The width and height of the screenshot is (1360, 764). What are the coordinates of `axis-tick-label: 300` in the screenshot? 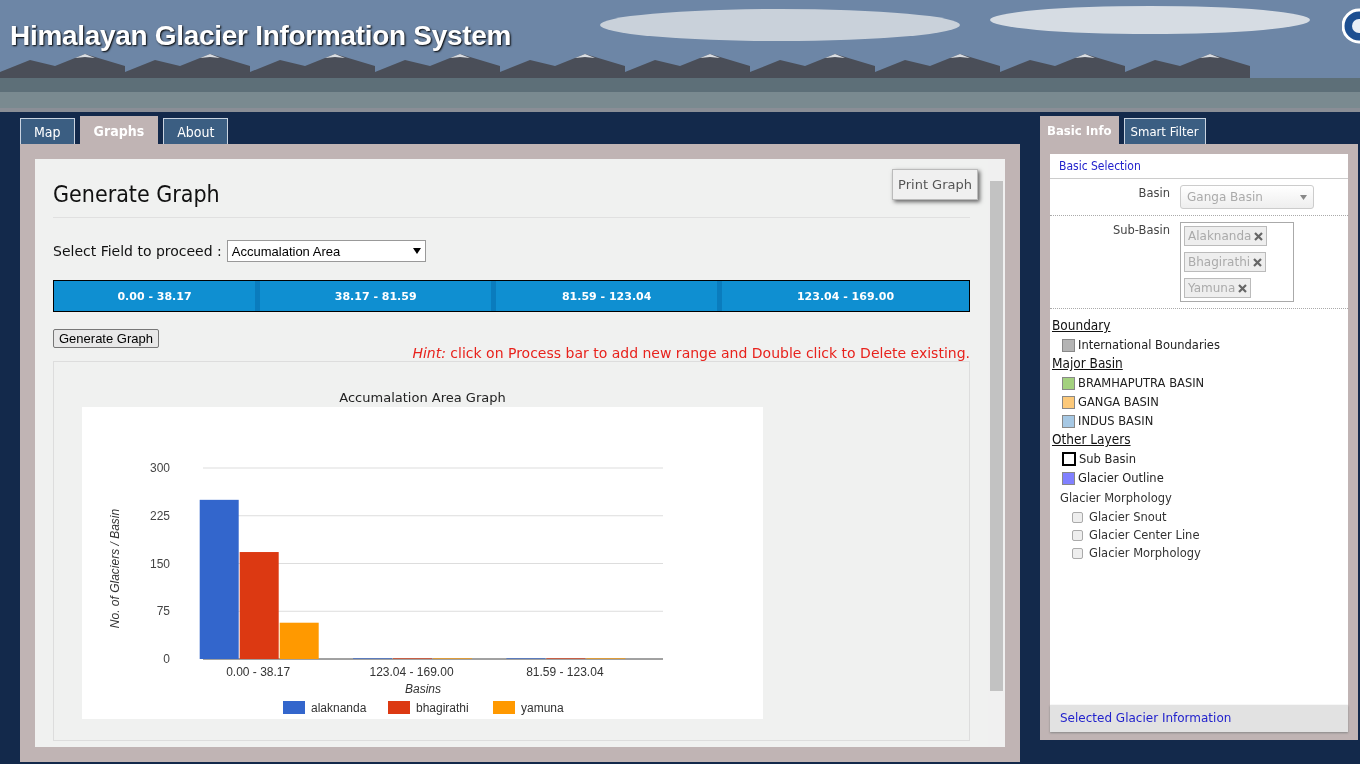 It's located at (159, 468).